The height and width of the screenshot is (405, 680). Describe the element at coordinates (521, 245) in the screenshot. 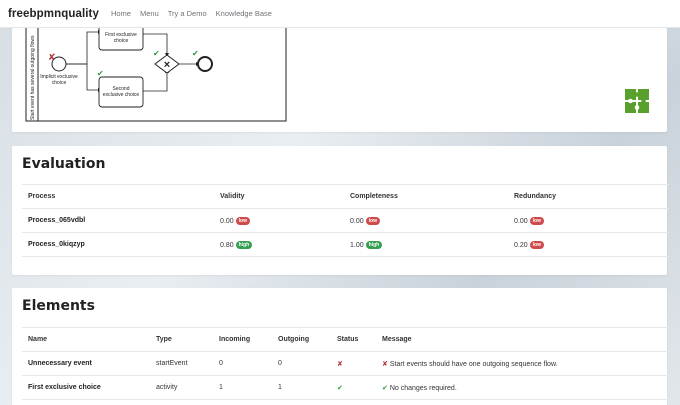

I see `redundancy-value: 0.20` at that location.